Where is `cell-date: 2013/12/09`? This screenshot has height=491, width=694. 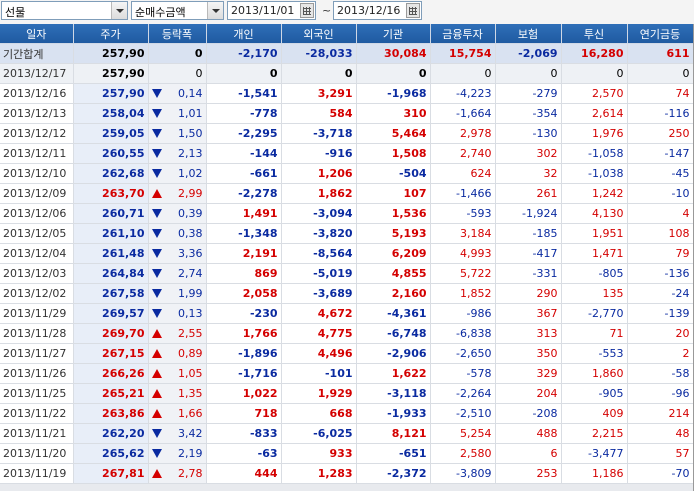
cell-date: 2013/12/09 is located at coordinates (37, 193).